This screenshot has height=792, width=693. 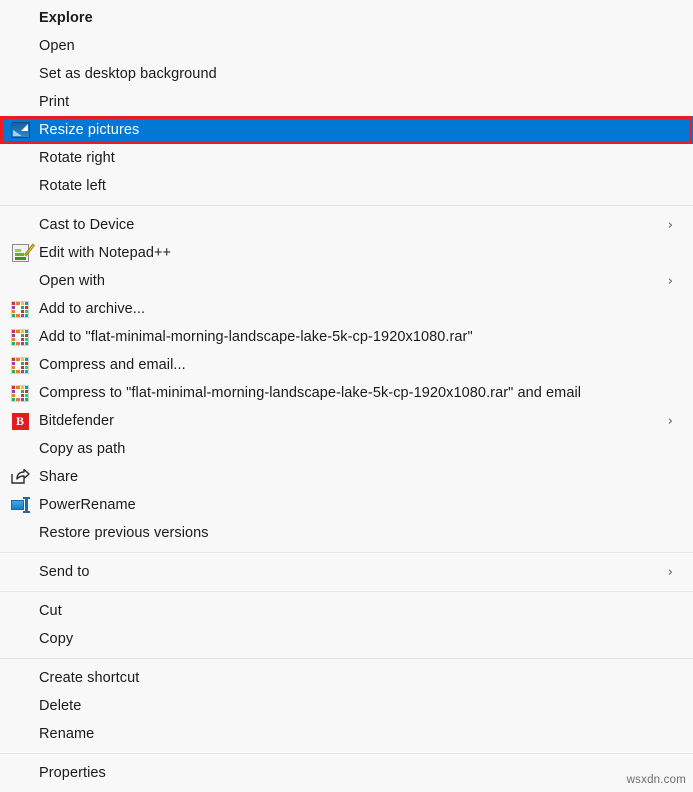 I want to click on menu-item-label: Rename, so click(x=67, y=734).